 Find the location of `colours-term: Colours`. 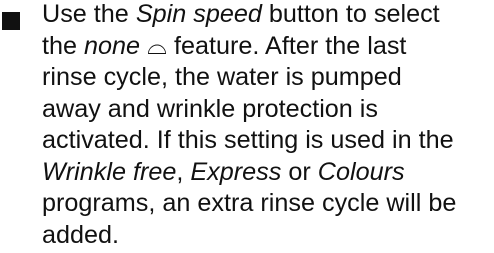

colours-term: Colours is located at coordinates (361, 171).